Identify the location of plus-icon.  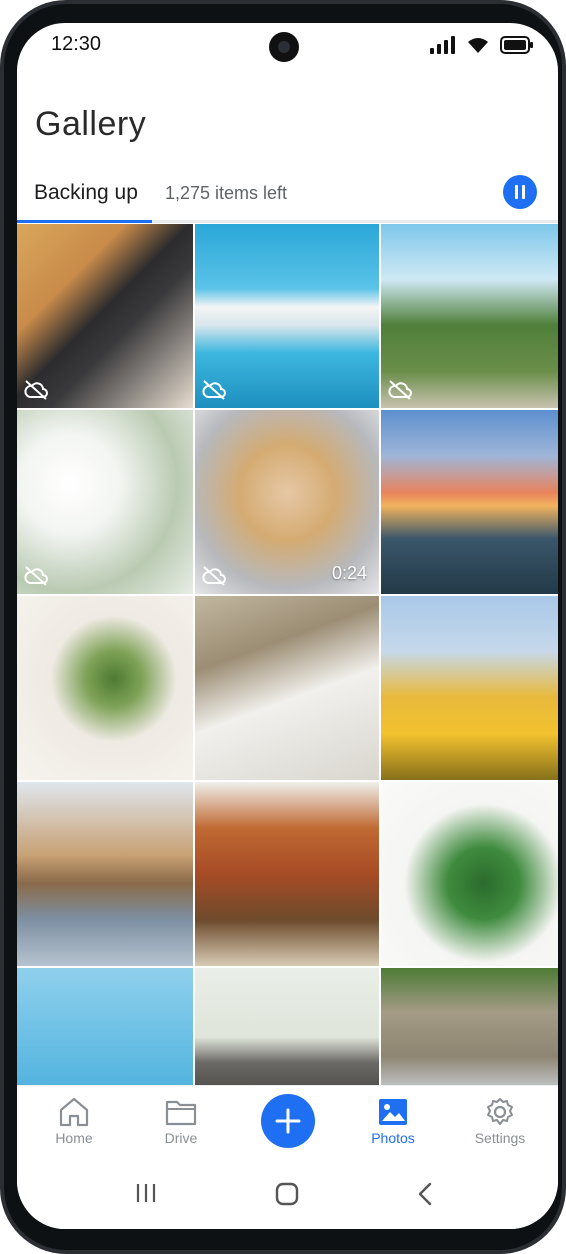
(288, 1121).